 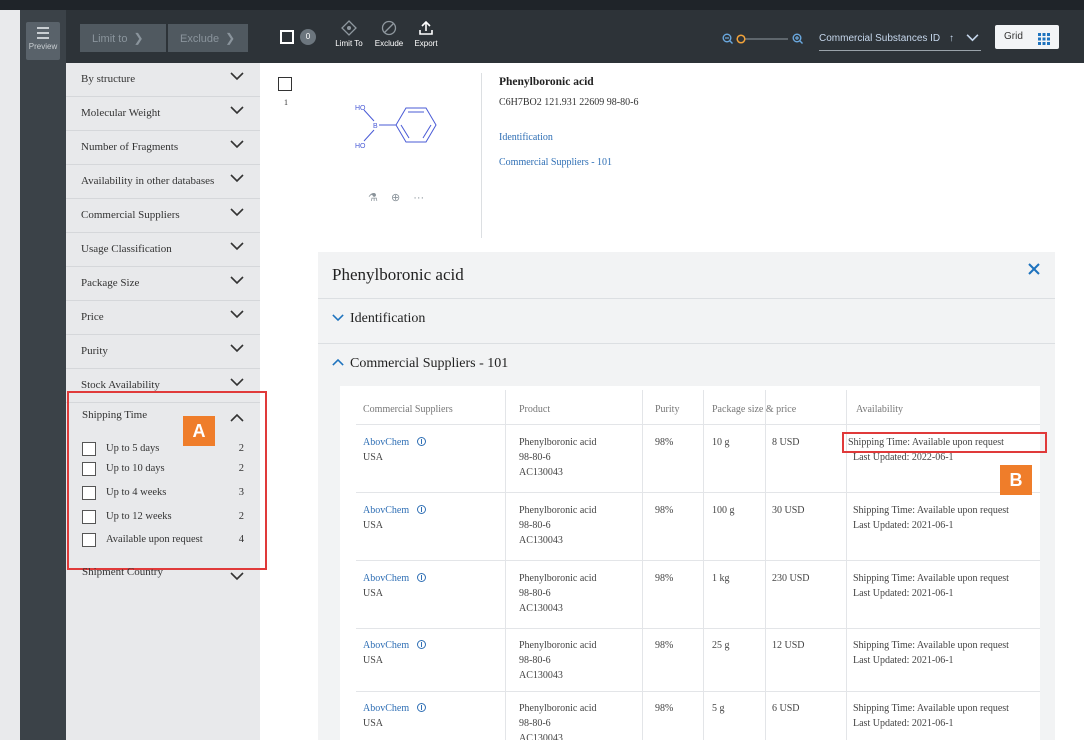 I want to click on facet-availability-other-databases: Availability in other databases, so click(x=163, y=182).